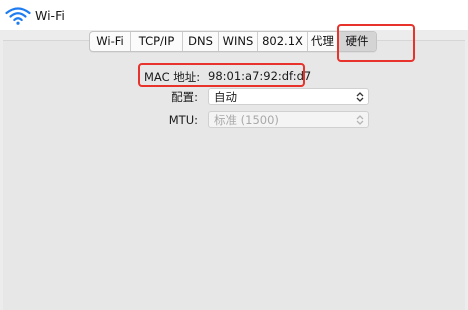 The height and width of the screenshot is (310, 468). What do you see at coordinates (288, 96) in the screenshot?
I see `config-select: 自动` at bounding box center [288, 96].